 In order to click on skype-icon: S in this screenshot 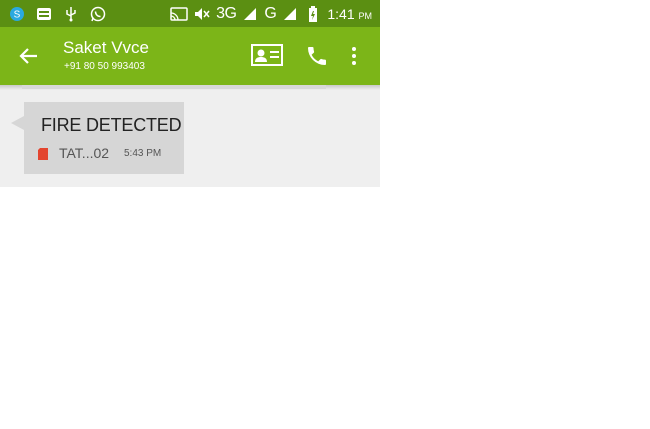, I will do `click(17, 14)`.